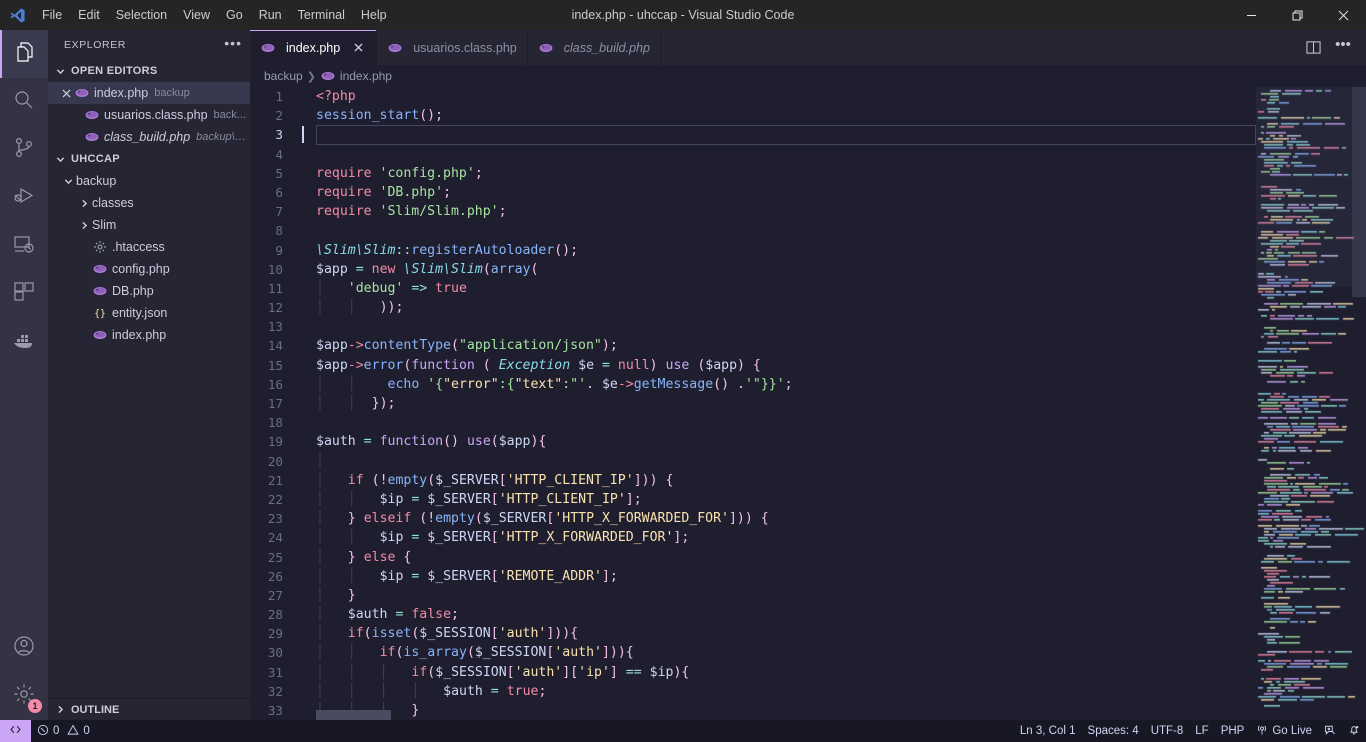  Describe the element at coordinates (149, 203) in the screenshot. I see `tree-folder-classes: classes` at that location.